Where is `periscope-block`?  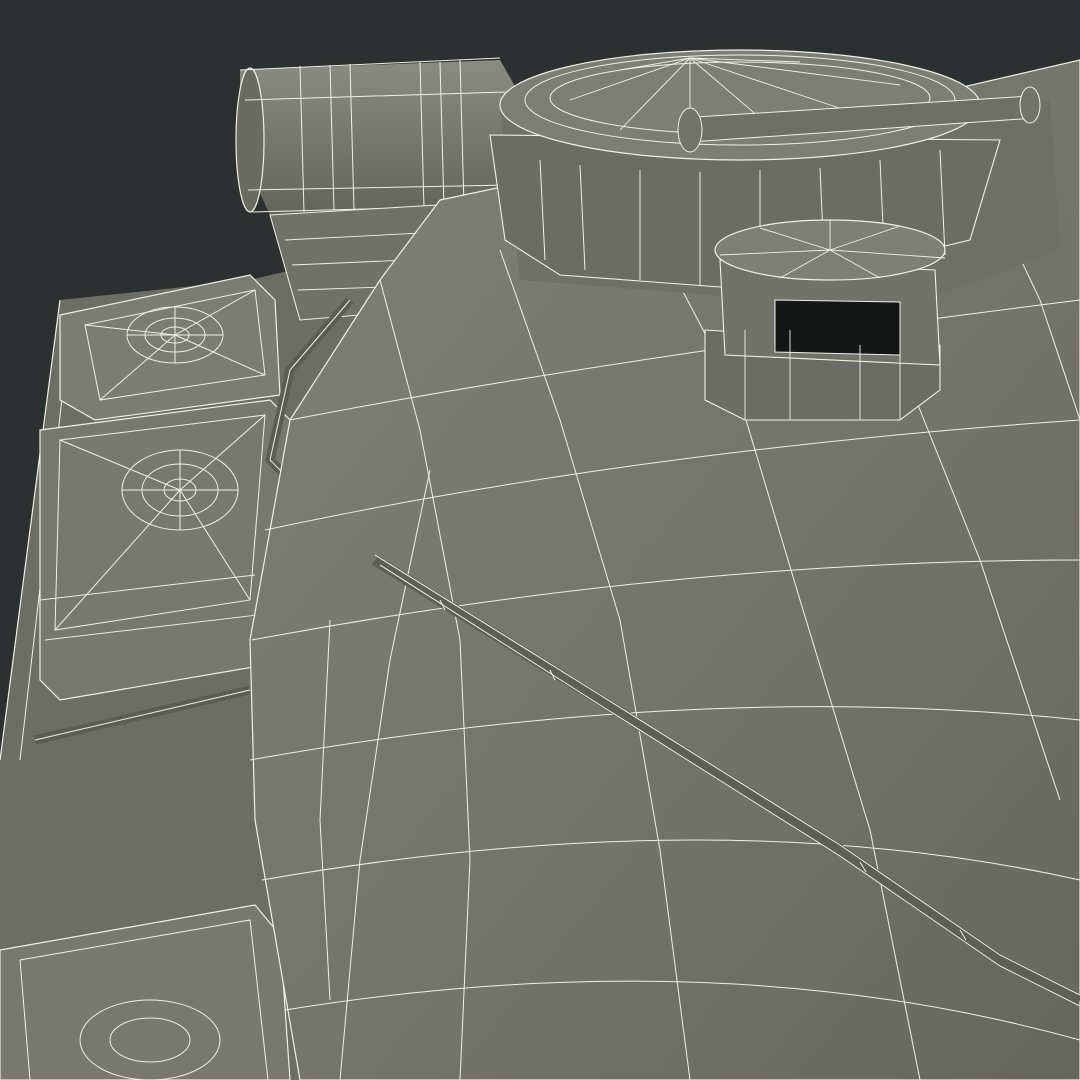 periscope-block is located at coordinates (825, 320).